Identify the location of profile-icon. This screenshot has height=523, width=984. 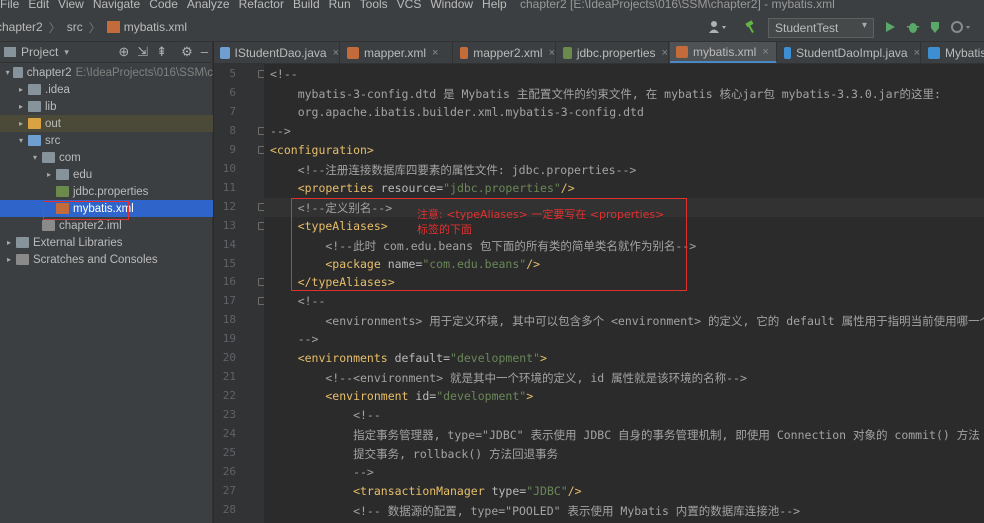
(961, 27).